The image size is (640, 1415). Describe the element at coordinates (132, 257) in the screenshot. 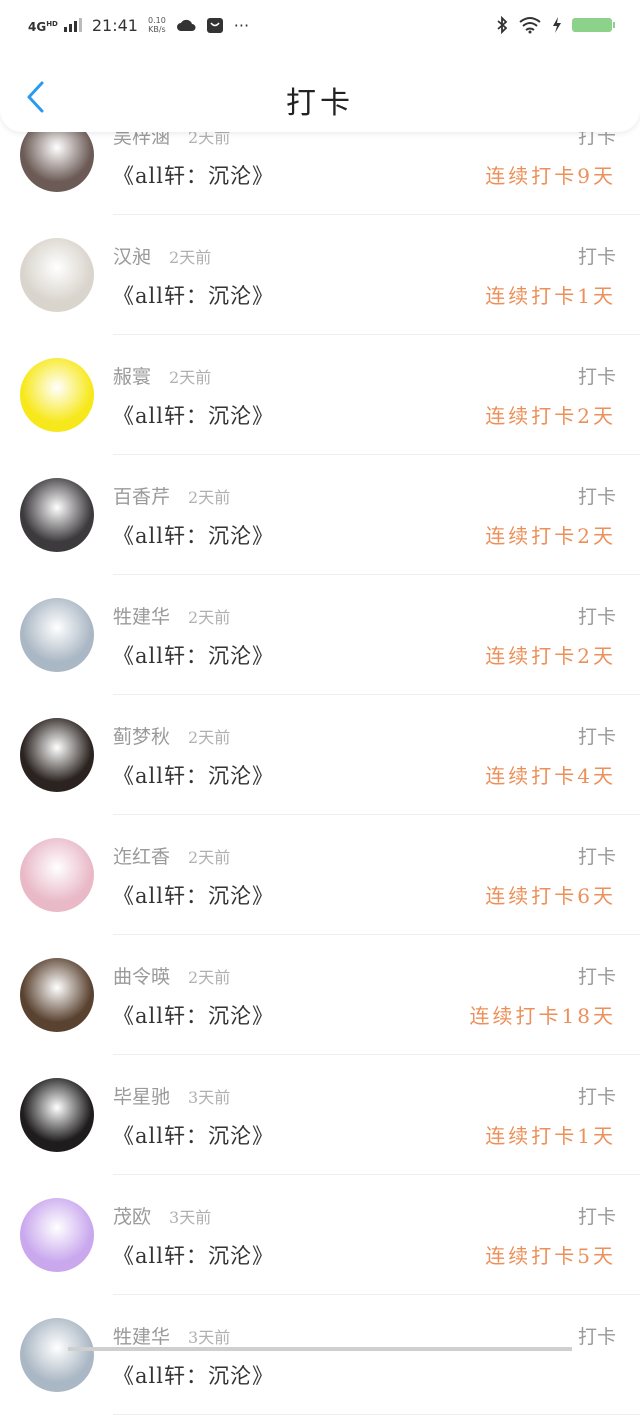

I see `user-name: 汉昶` at that location.